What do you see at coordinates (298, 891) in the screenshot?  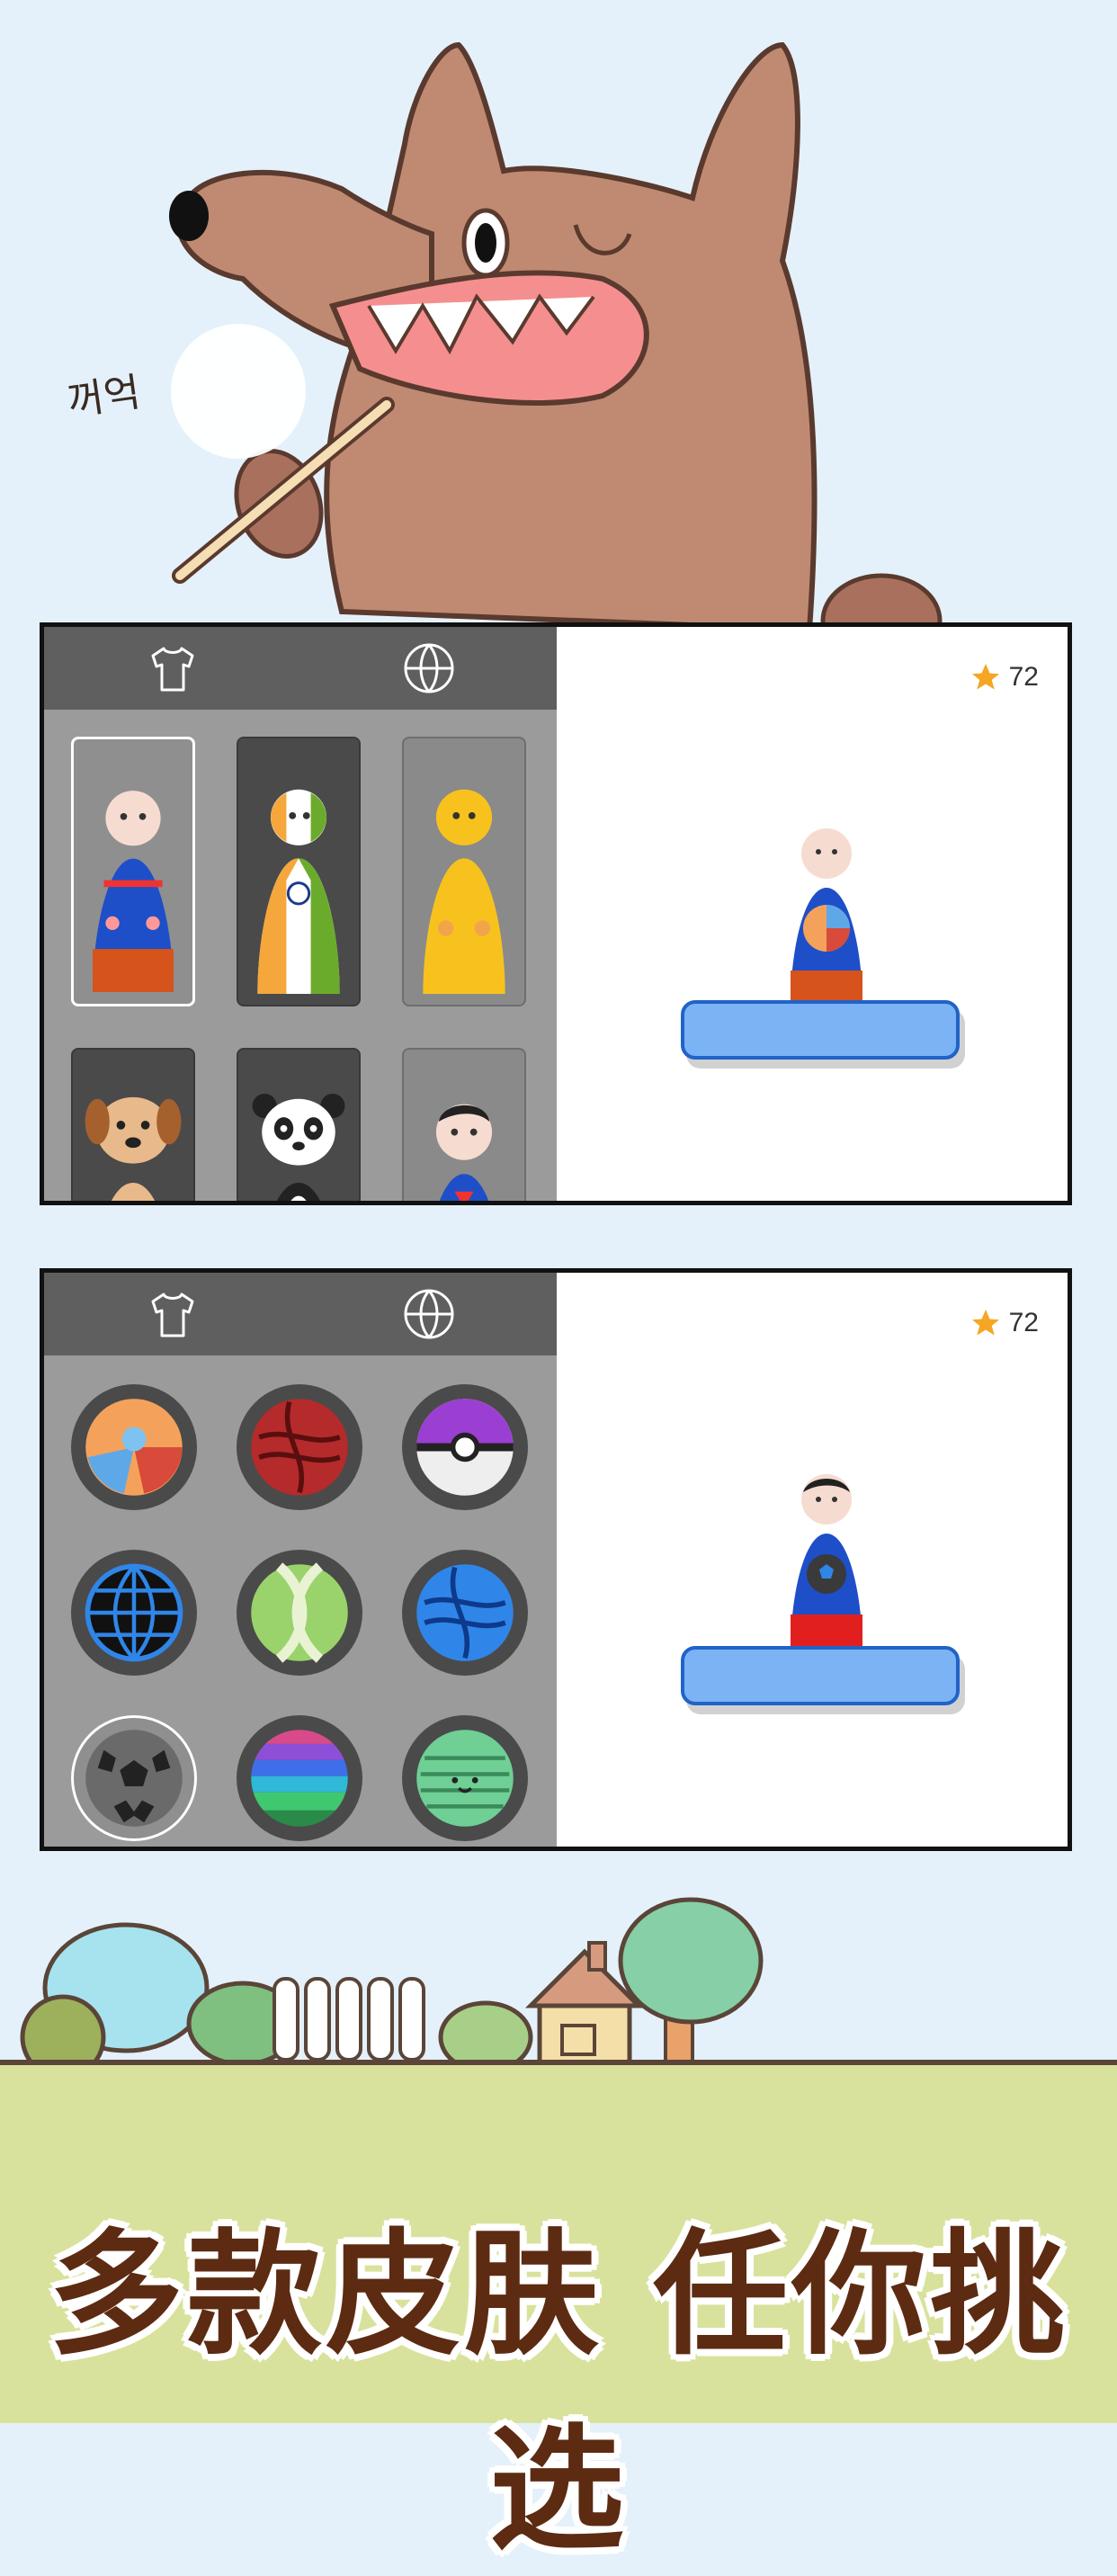 I see `skin-india-figure` at bounding box center [298, 891].